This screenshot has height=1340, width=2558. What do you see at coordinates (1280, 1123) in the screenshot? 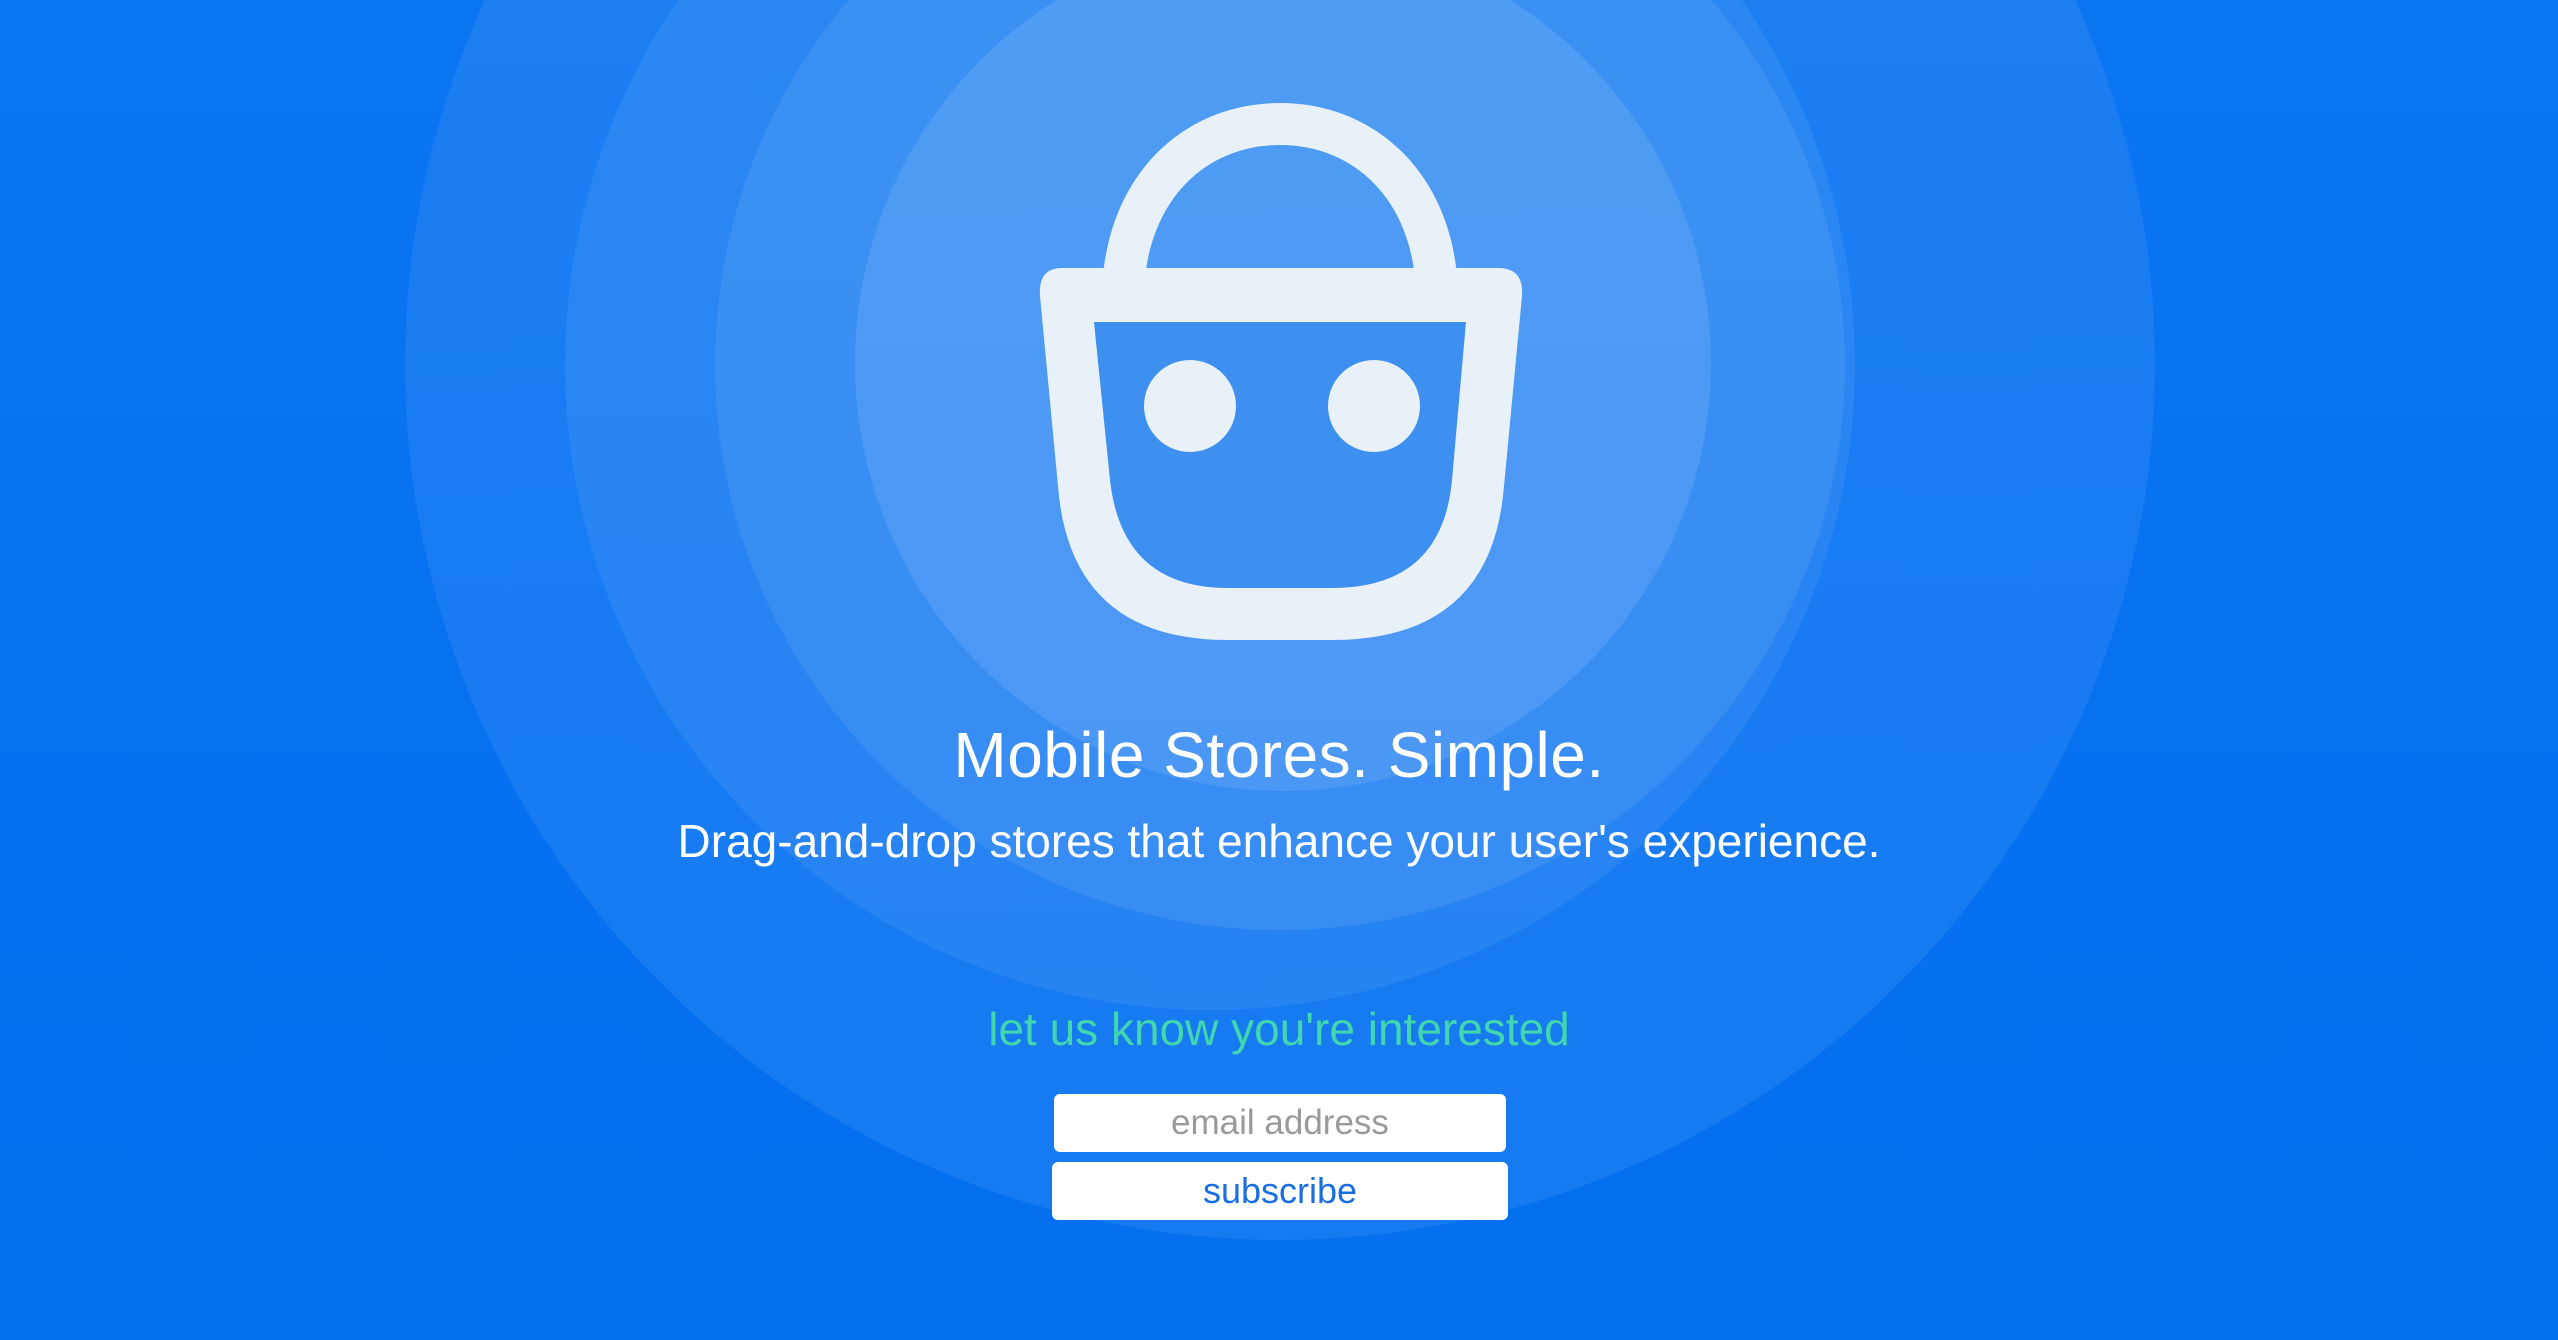
I see `email-input` at bounding box center [1280, 1123].